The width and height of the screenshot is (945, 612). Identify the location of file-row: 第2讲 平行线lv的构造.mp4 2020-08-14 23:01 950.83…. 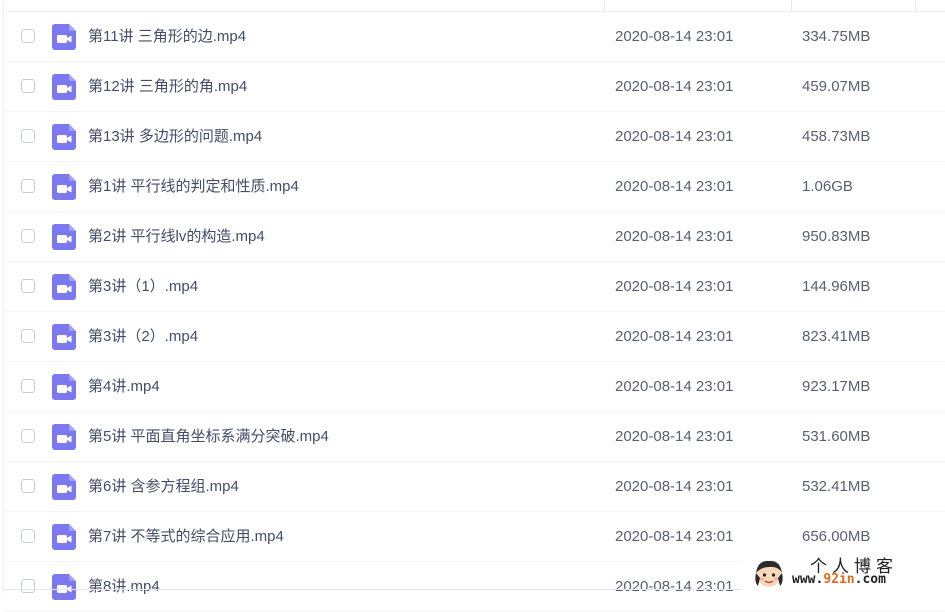
(474, 237).